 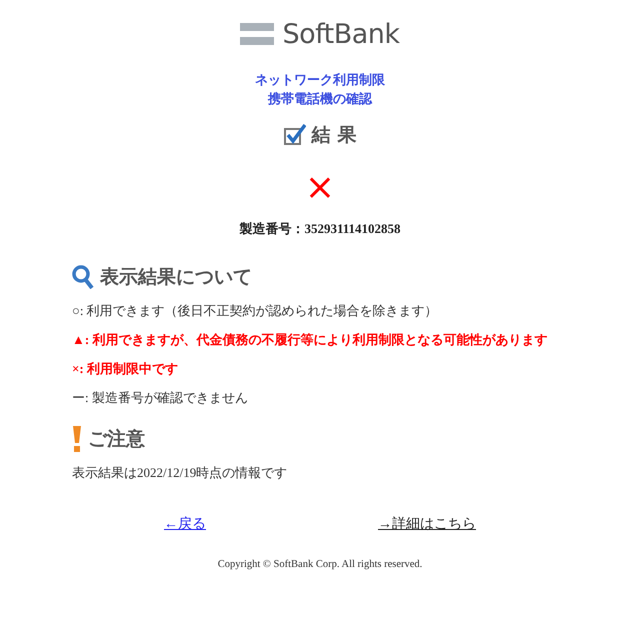 What do you see at coordinates (320, 188) in the screenshot?
I see `result-mark: ×` at bounding box center [320, 188].